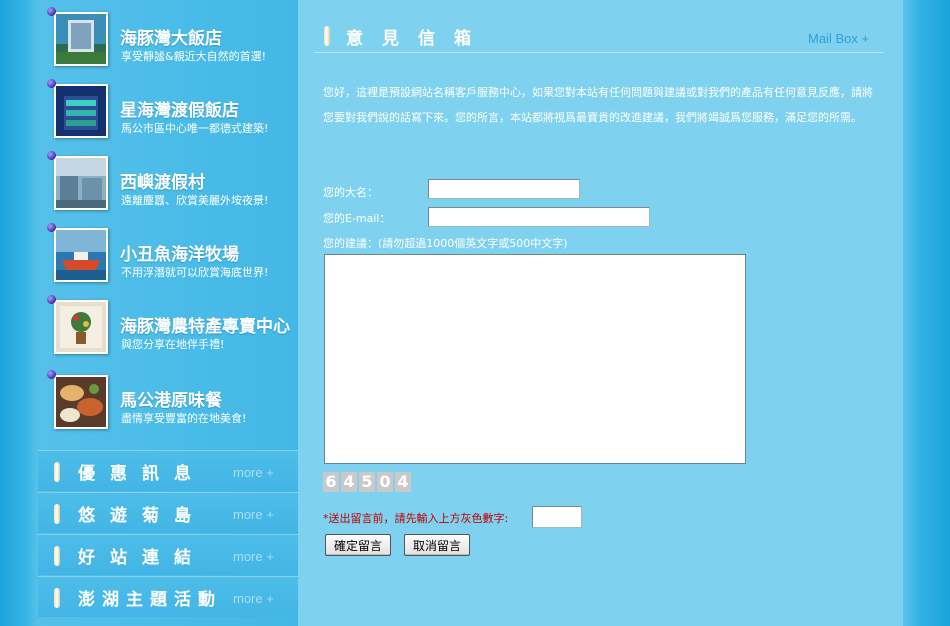  I want to click on hotel-1-photo, so click(81, 39).